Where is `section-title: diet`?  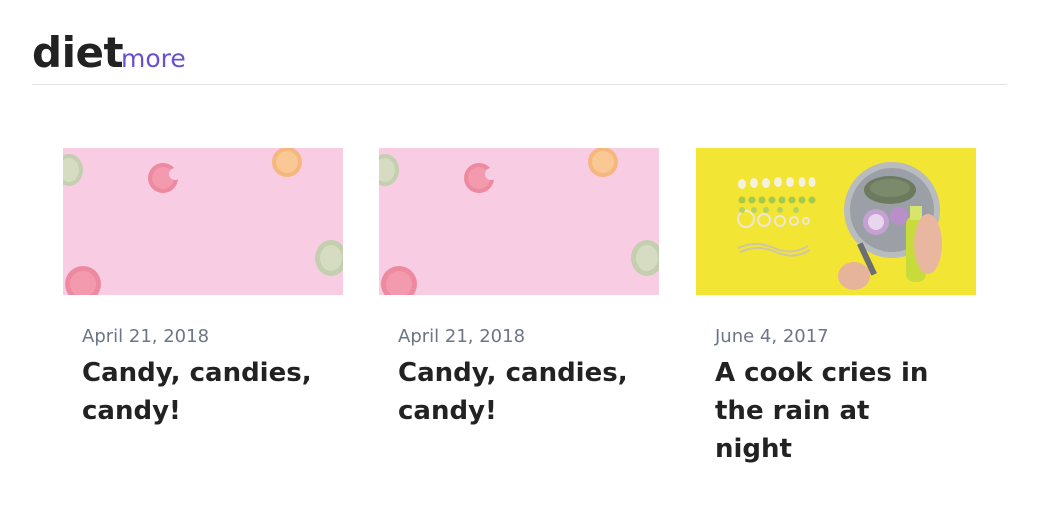
section-title: diet is located at coordinates (78, 52).